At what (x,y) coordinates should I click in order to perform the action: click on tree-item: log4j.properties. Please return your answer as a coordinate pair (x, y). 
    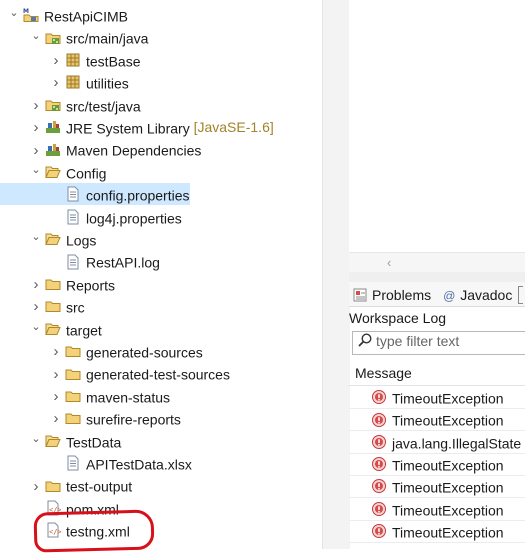
    Looking at the image, I should click on (91, 217).